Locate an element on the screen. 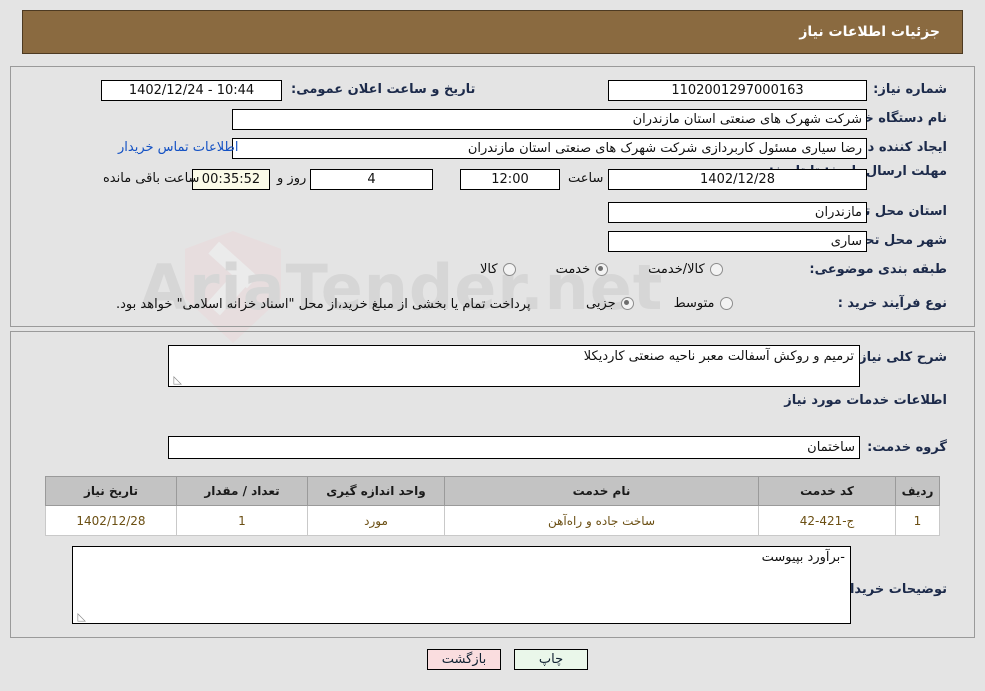 Image resolution: width=985 pixels, height=691 pixels. purchase-type-option-jozei: جزیی is located at coordinates (610, 303).